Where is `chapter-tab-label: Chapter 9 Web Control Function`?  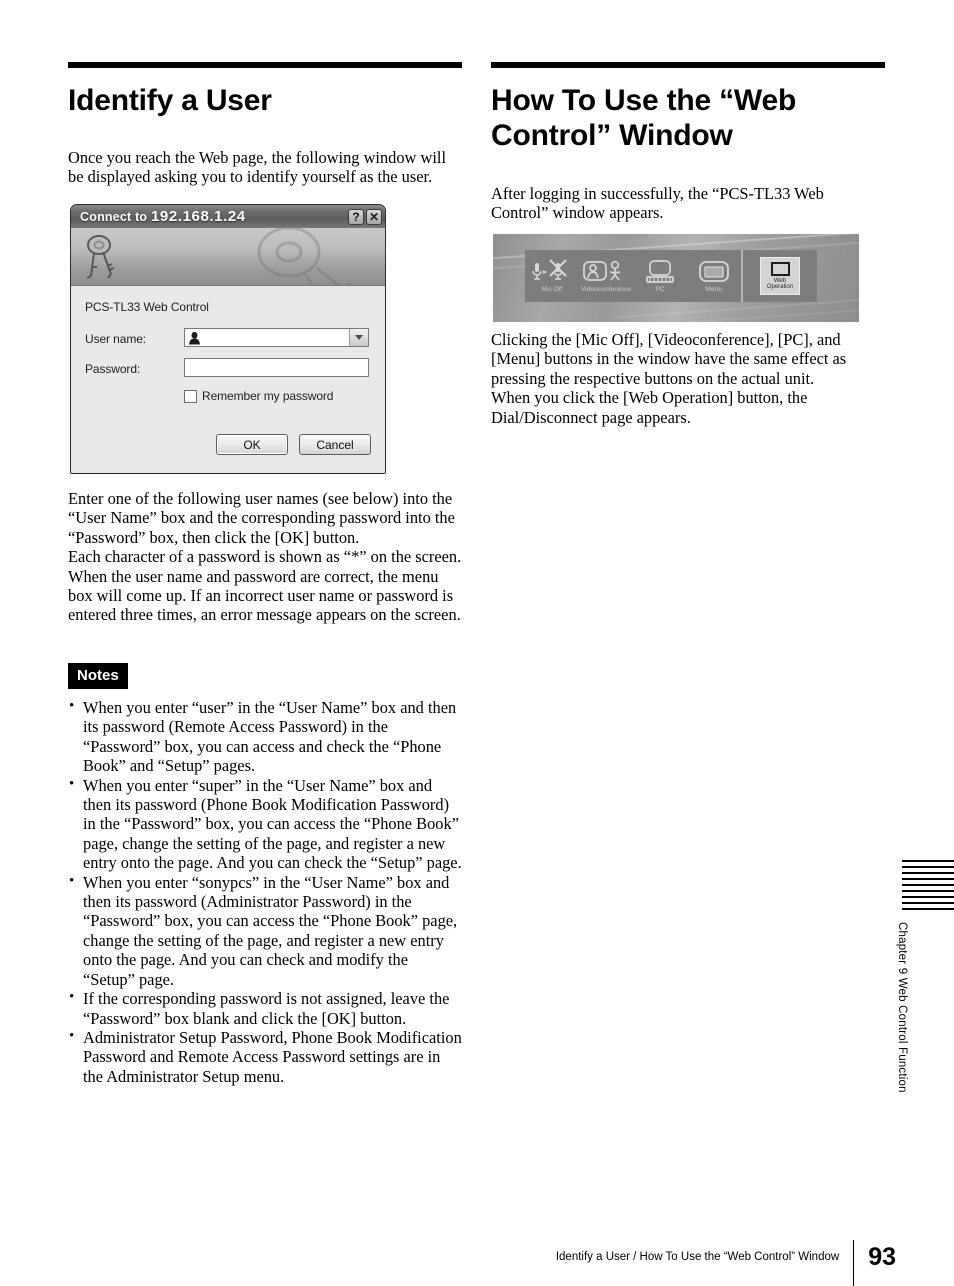
chapter-tab-label: Chapter 9 Web Control Function is located at coordinates (902, 1007).